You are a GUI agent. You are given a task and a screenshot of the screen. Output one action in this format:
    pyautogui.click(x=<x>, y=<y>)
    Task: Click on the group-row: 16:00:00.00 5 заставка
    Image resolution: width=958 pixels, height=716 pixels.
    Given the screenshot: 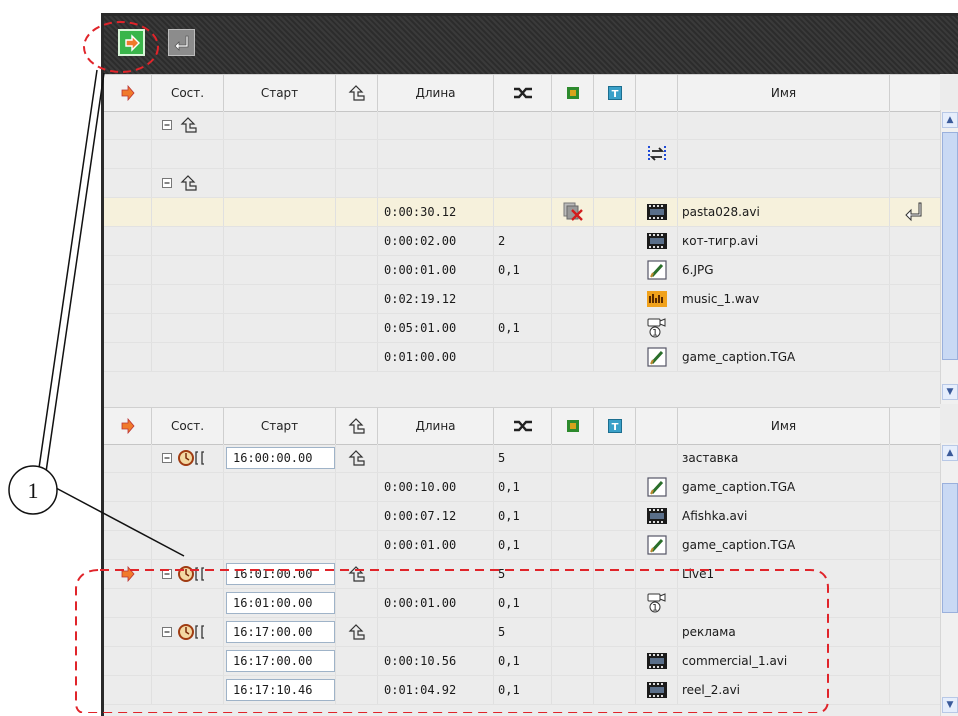 What is the action you would take?
    pyautogui.click(x=522, y=458)
    